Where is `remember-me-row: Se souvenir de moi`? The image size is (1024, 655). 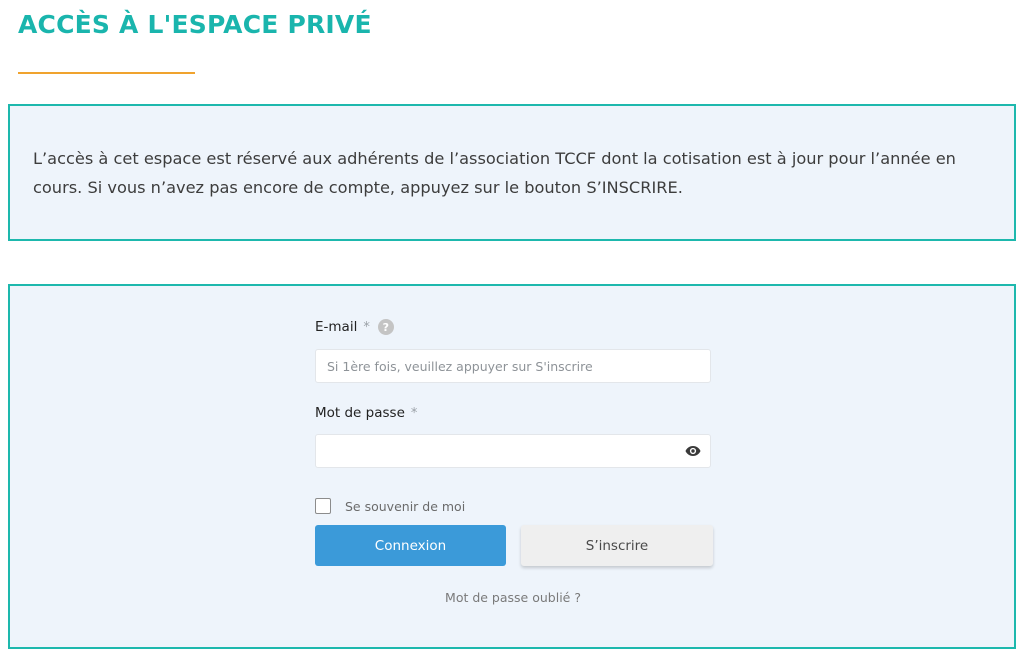
remember-me-row: Se souvenir de moi is located at coordinates (390, 506).